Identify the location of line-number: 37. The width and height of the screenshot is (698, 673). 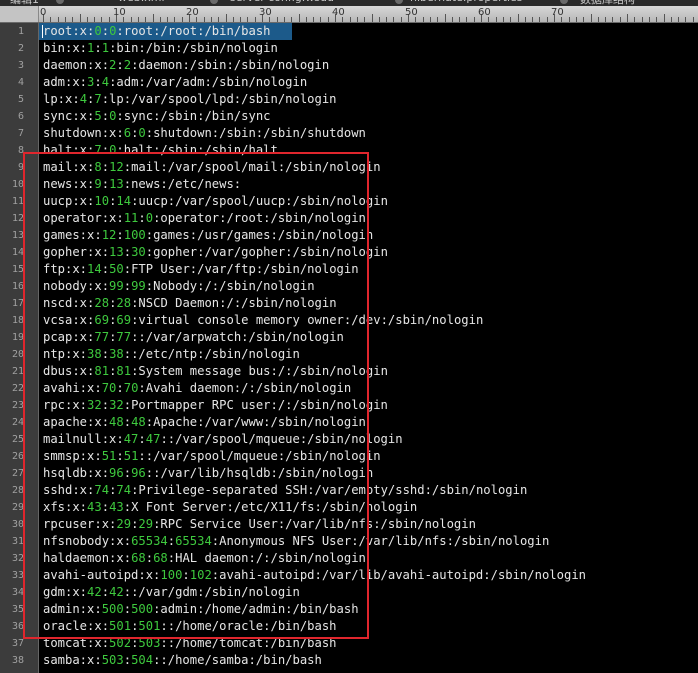
(17, 643).